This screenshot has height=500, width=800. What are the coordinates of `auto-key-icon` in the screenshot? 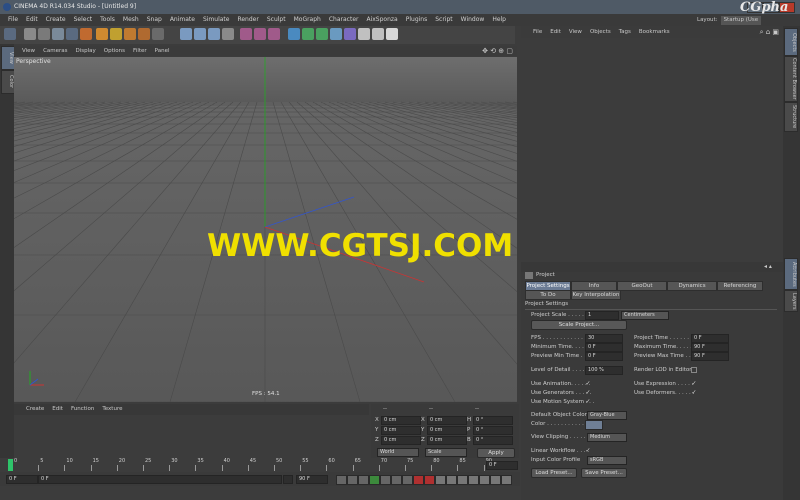 It's located at (429, 480).